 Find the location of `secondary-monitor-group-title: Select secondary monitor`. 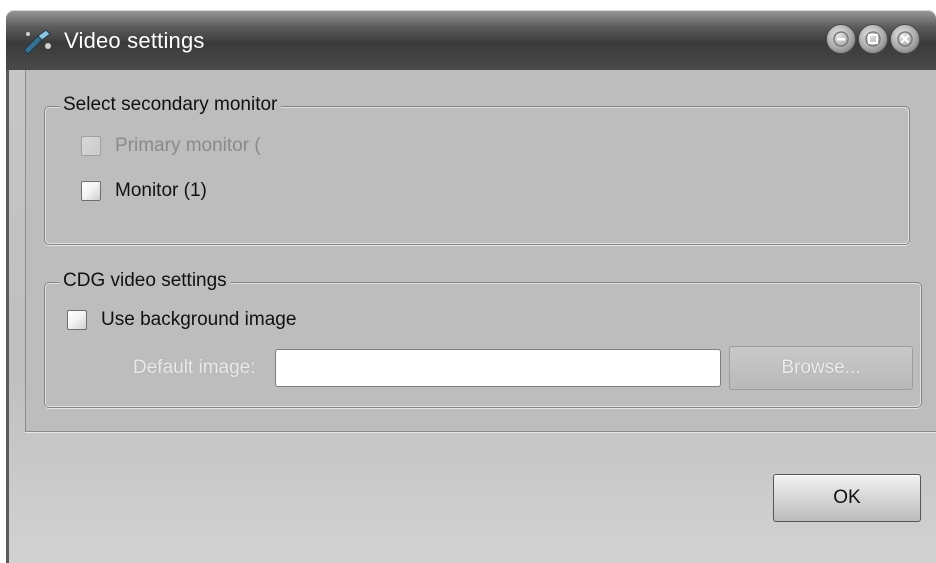

secondary-monitor-group-title: Select secondary monitor is located at coordinates (170, 105).